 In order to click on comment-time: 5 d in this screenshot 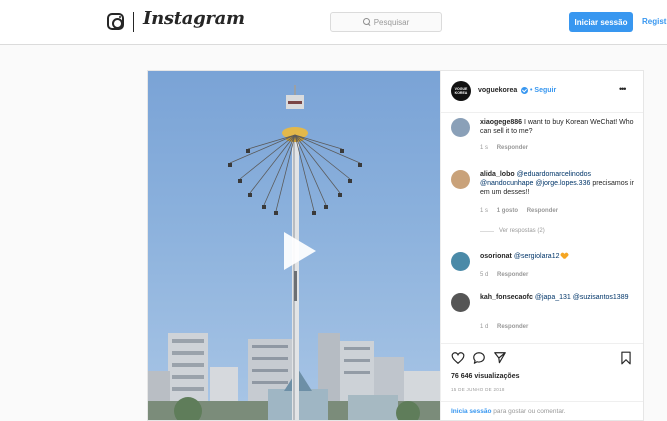, I will do `click(484, 275)`.